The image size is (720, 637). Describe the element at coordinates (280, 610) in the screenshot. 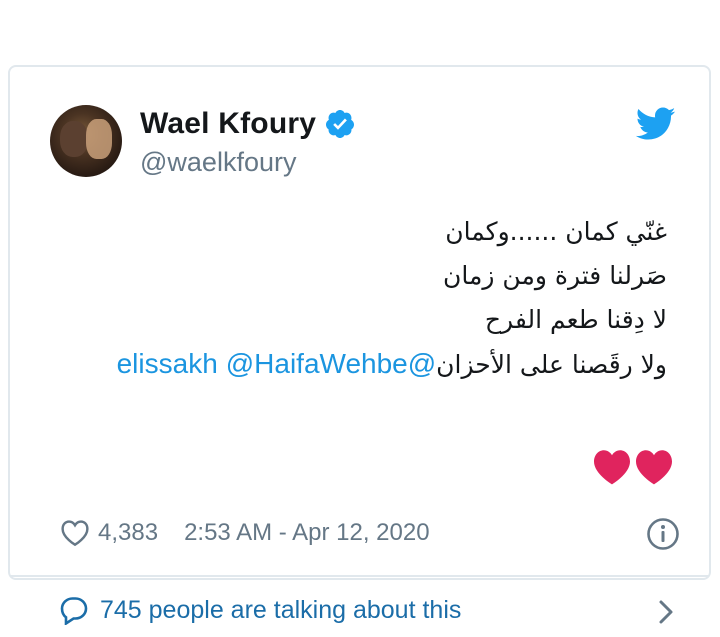

I see `conversation-count-text: 745 people are talking about this` at that location.